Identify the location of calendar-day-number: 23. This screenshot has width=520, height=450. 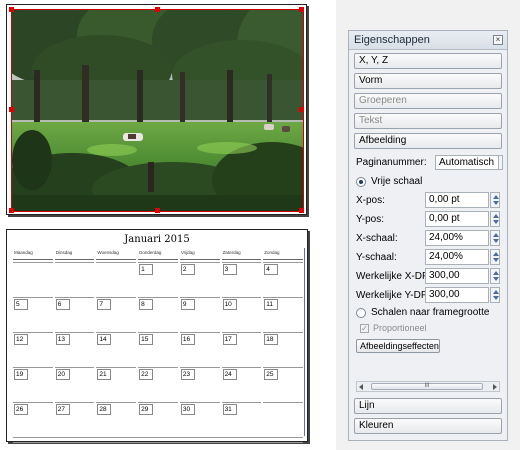
(187, 374).